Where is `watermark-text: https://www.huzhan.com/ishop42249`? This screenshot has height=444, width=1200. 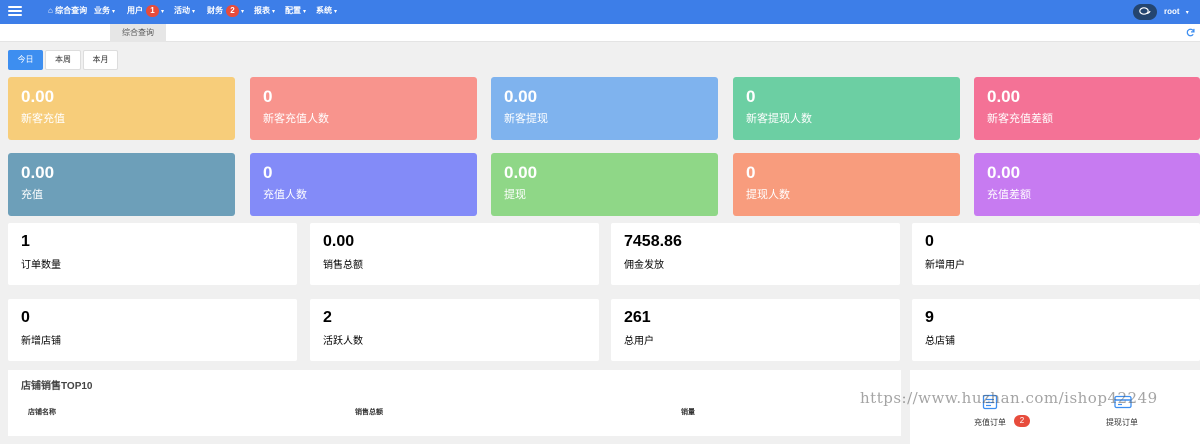 watermark-text: https://www.huzhan.com/ishop42249 is located at coordinates (1009, 398).